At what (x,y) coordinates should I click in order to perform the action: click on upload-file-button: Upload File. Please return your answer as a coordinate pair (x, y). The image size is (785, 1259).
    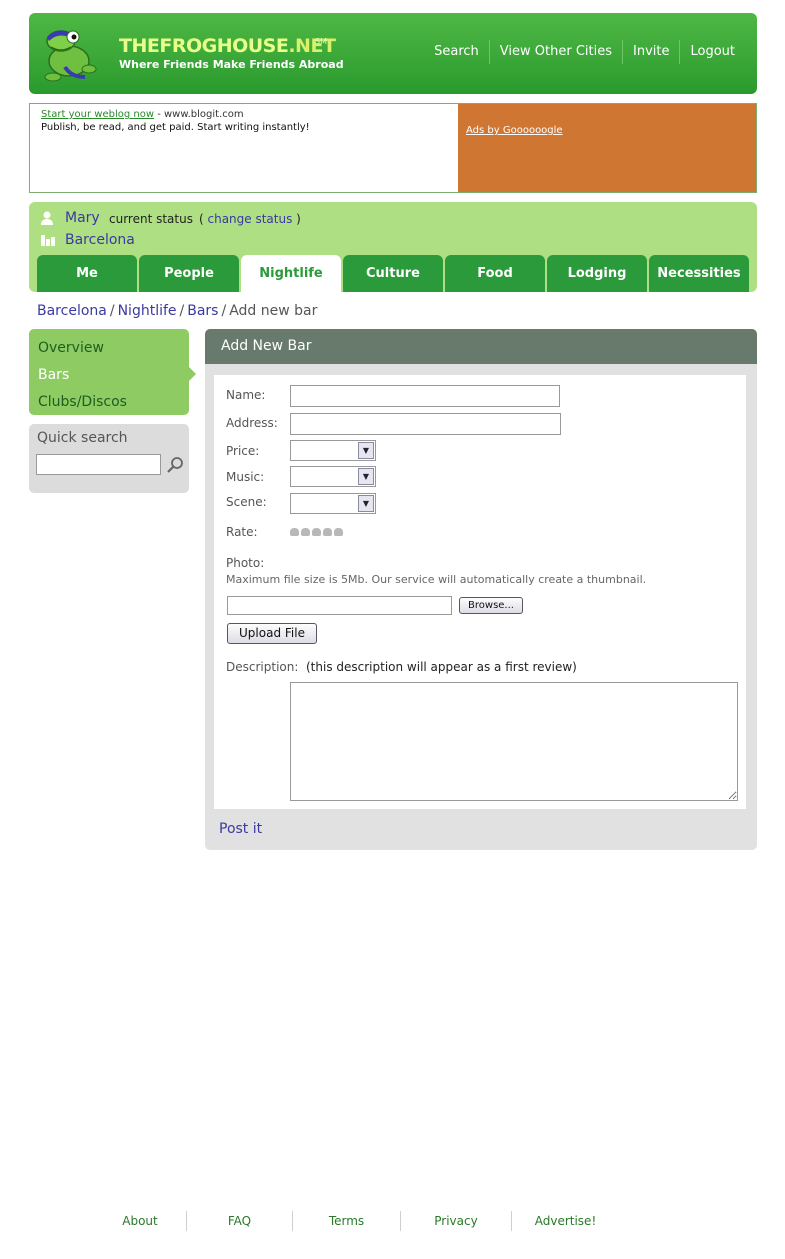
    Looking at the image, I should click on (272, 633).